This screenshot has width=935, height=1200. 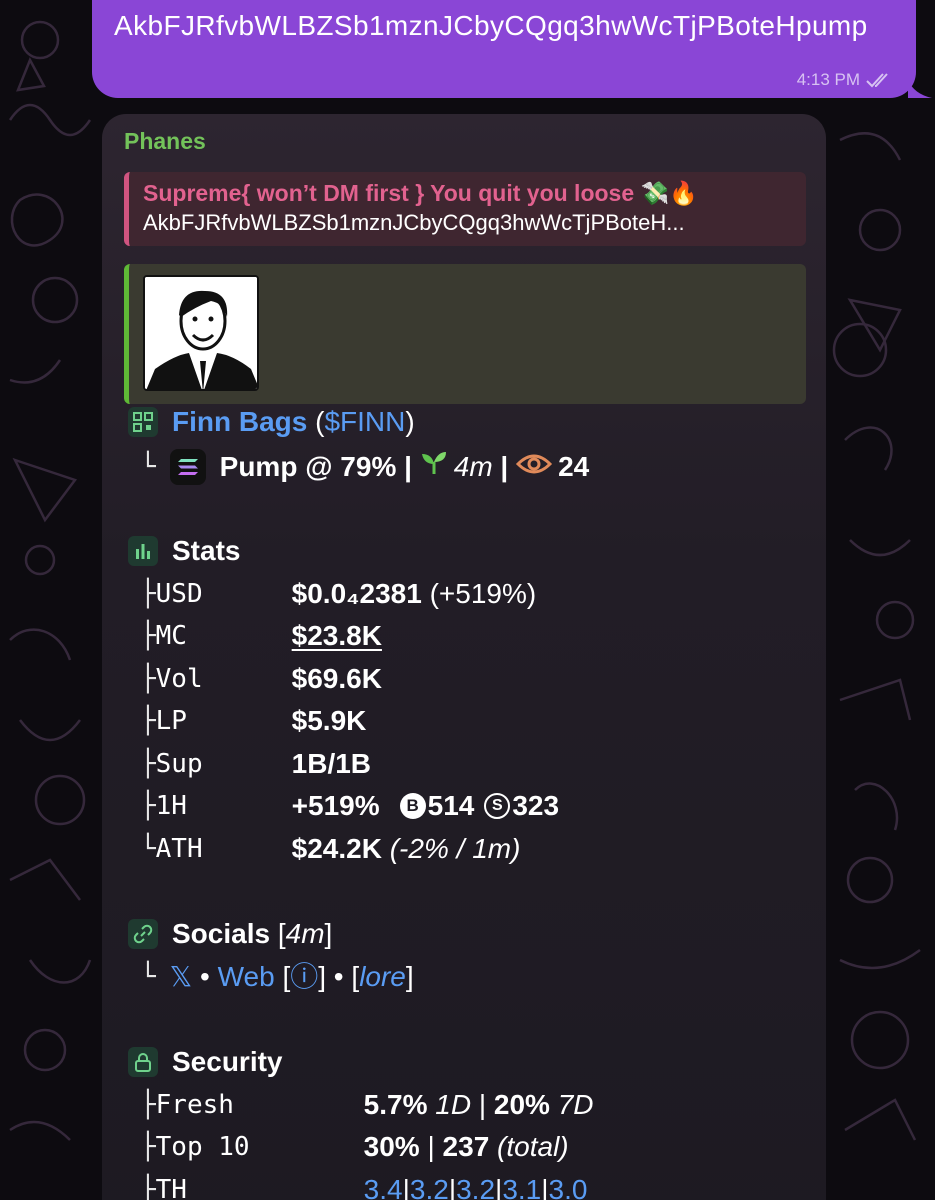 What do you see at coordinates (179, 849) in the screenshot?
I see `stat-label: ATH` at bounding box center [179, 849].